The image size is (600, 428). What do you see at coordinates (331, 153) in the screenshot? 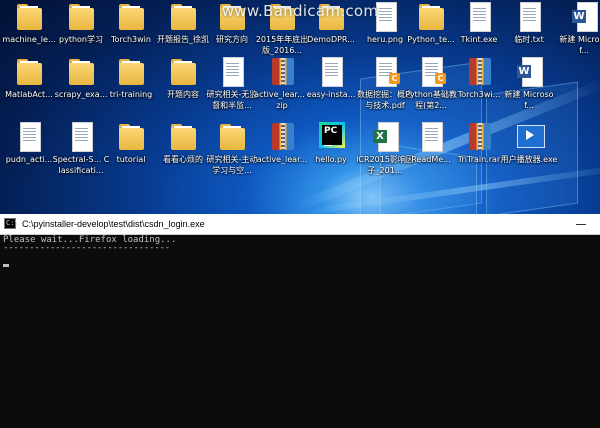
I see `desktop-icon: PC hello.py` at bounding box center [331, 153].